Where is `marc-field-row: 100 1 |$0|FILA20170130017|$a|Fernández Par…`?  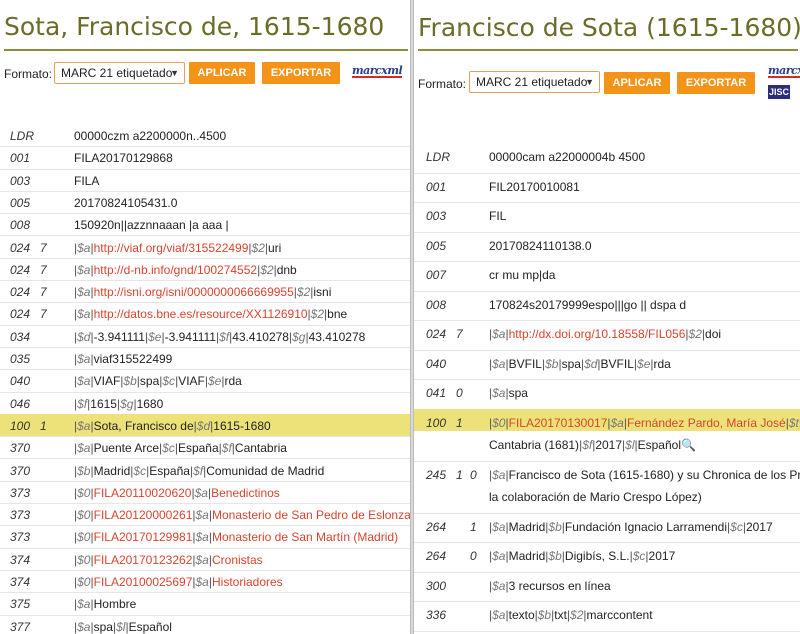
marc-field-row: 100 1 |$0|FILA20170130017|$a|Fernández Par… is located at coordinates (607, 435).